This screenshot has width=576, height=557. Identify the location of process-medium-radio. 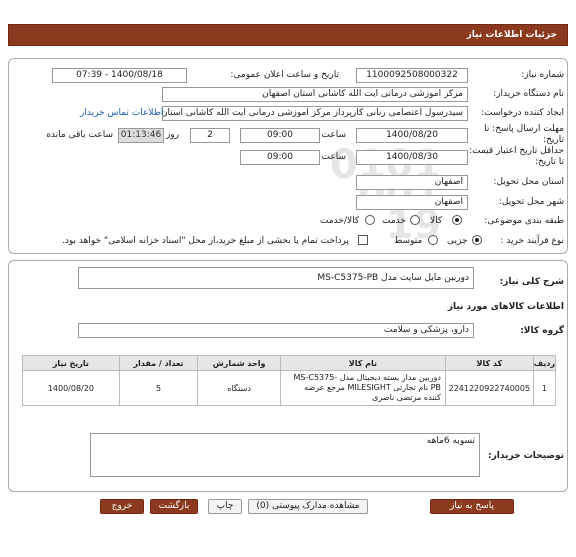
(433, 240).